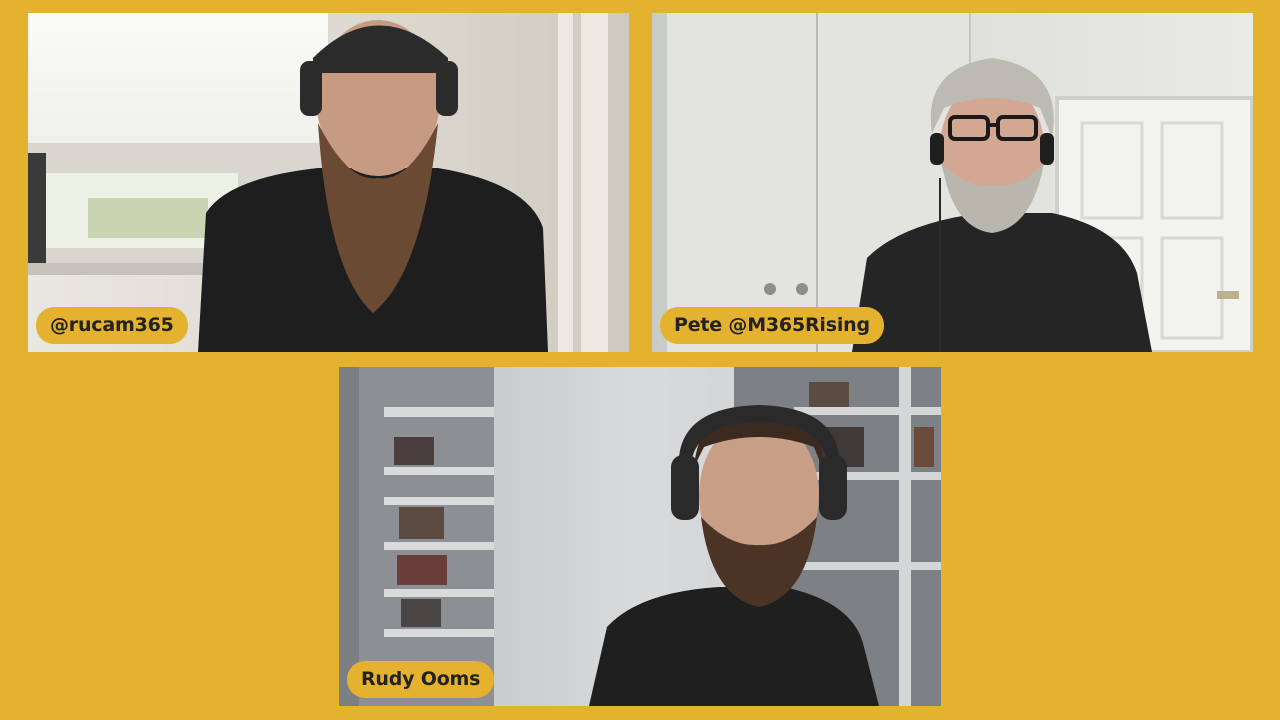 The width and height of the screenshot is (1280, 720). Describe the element at coordinates (421, 679) in the screenshot. I see `participant-name-tag: Rudy Ooms` at that location.